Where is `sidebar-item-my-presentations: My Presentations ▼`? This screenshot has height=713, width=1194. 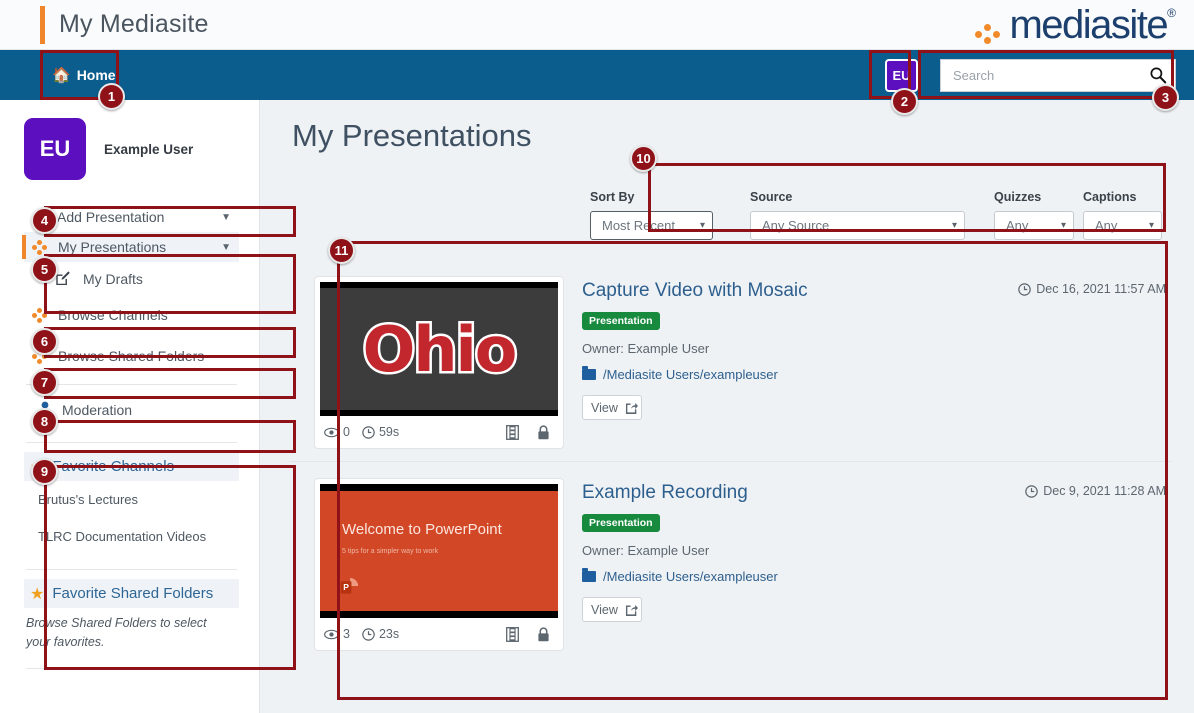 sidebar-item-my-presentations: My Presentations ▼ is located at coordinates (130, 247).